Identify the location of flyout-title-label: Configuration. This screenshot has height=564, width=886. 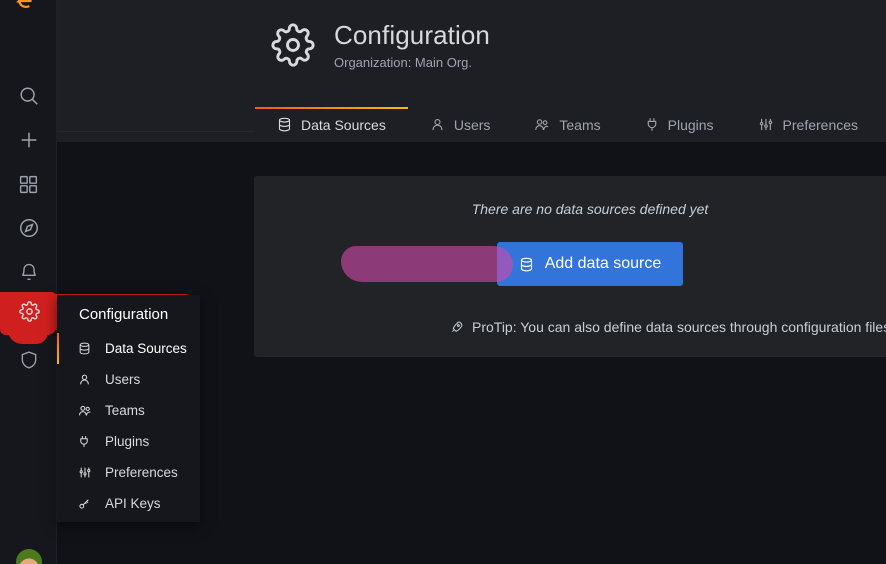
(124, 314).